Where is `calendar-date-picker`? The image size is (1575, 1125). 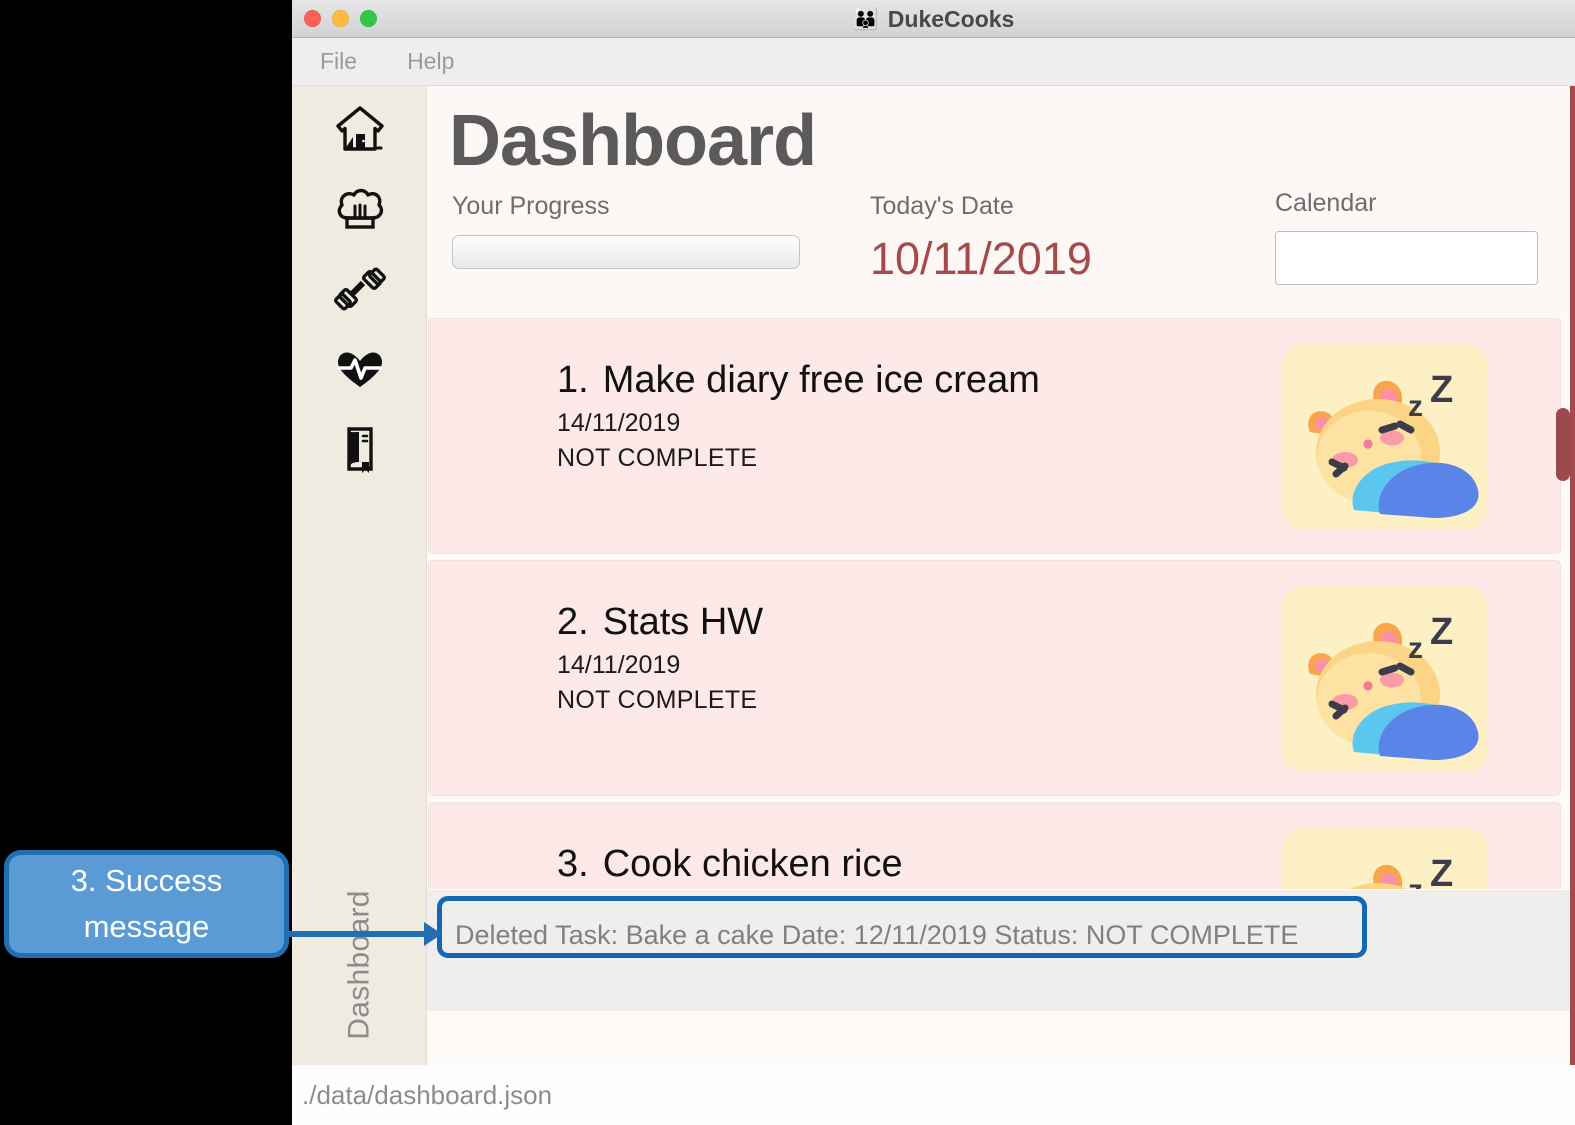
calendar-date-picker is located at coordinates (1406, 258).